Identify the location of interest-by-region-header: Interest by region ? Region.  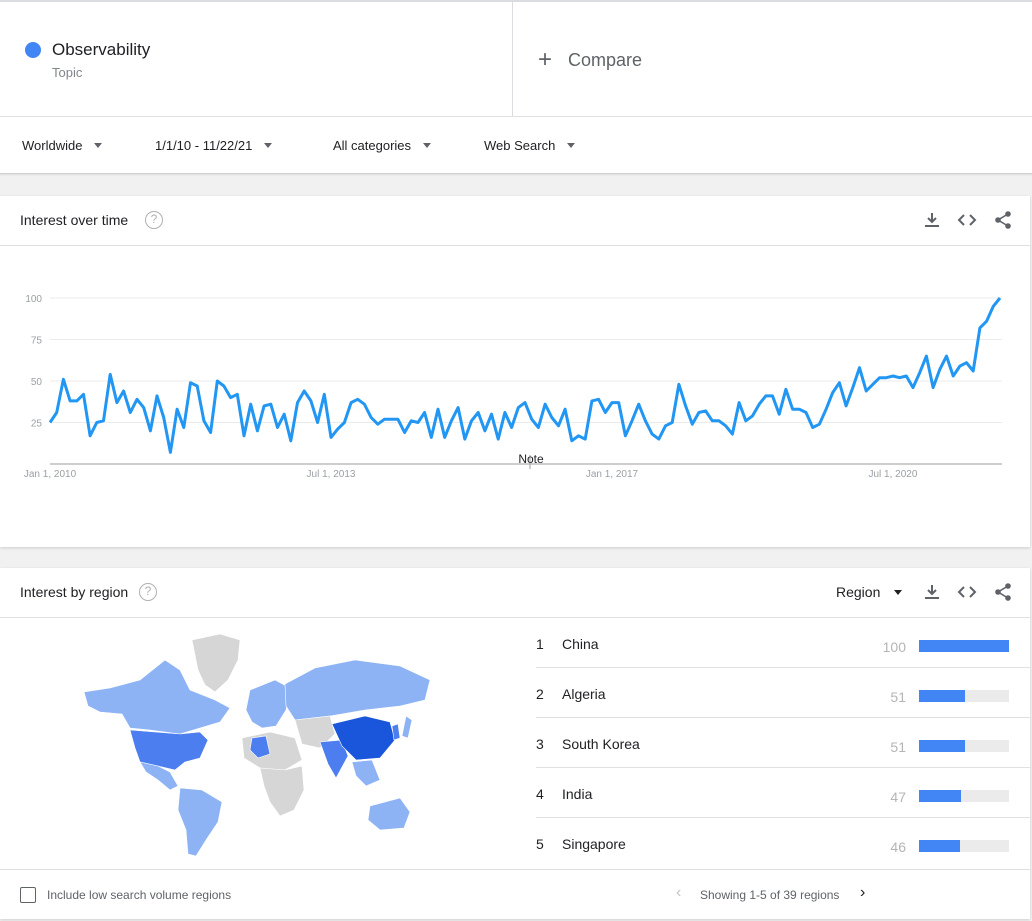
(515, 593).